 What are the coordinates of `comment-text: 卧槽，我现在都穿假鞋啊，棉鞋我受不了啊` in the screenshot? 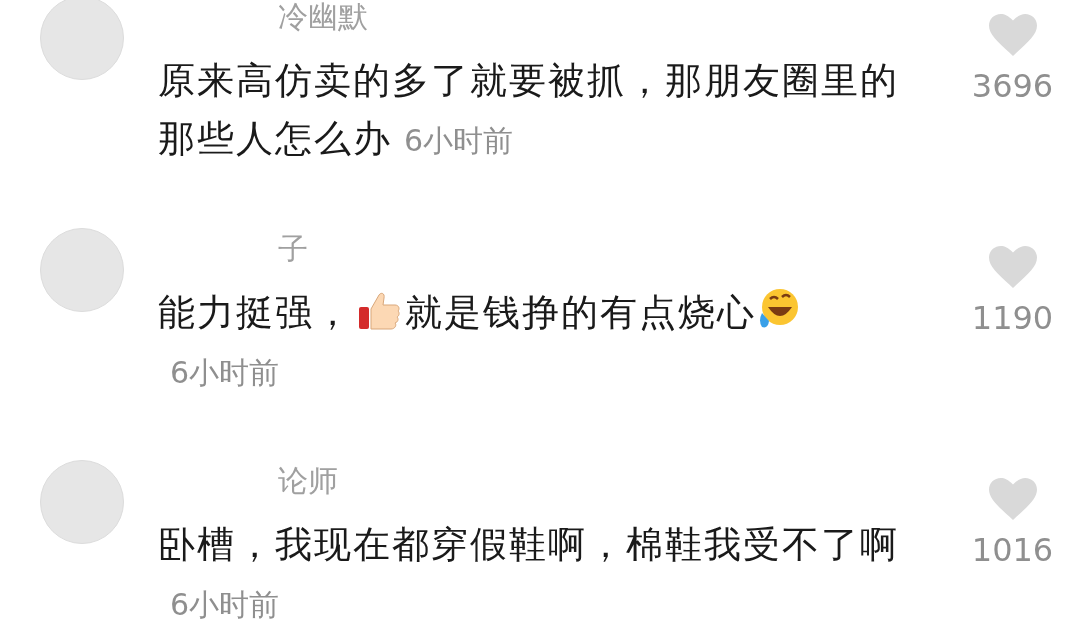 It's located at (528, 544).